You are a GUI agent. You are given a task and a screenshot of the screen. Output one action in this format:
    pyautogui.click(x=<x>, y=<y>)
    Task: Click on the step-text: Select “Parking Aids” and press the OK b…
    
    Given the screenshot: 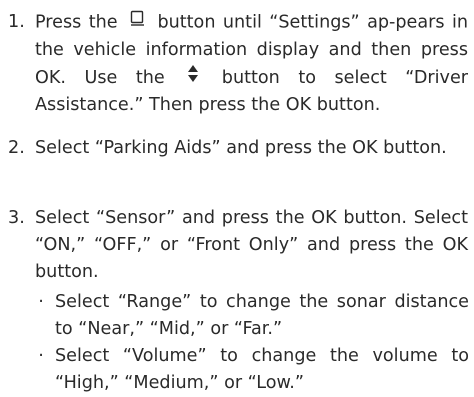 What is the action you would take?
    pyautogui.click(x=241, y=148)
    